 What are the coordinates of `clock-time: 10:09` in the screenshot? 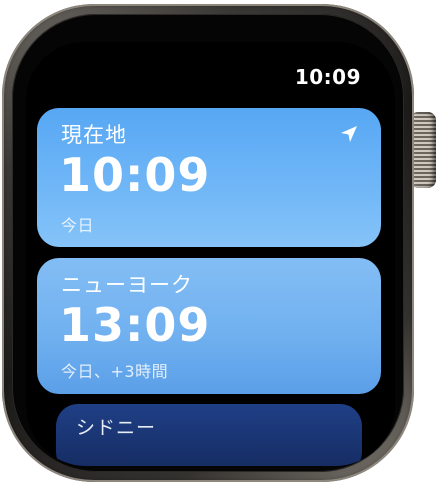 It's located at (135, 175).